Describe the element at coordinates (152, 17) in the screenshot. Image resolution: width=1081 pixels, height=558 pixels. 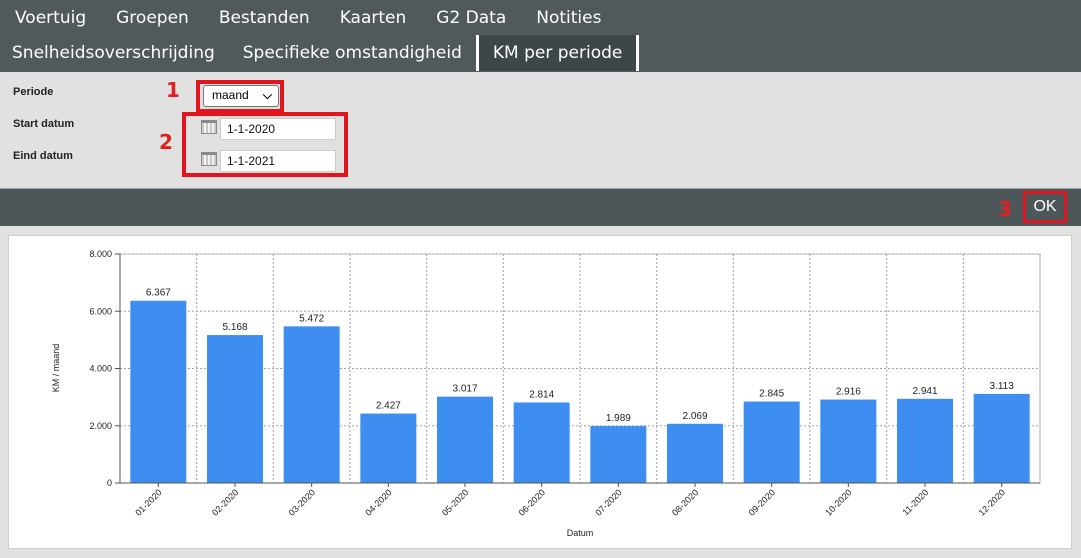
I see `nav-item-groepen: Groepen` at that location.